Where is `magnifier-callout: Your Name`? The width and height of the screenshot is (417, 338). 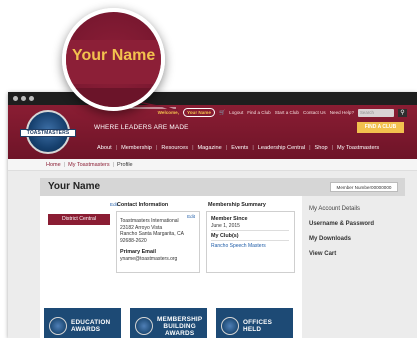 magnifier-callout: Your Name is located at coordinates (113, 59).